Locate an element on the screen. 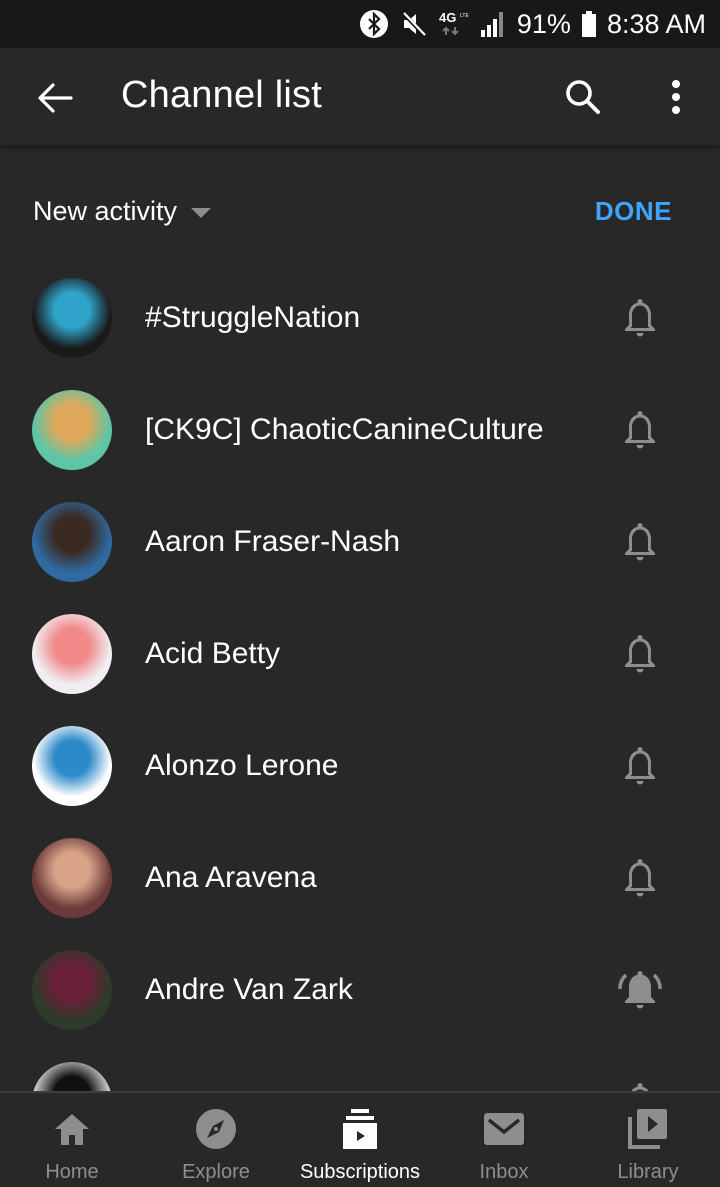 The image size is (720, 1187). more-vert-icon is located at coordinates (676, 97).